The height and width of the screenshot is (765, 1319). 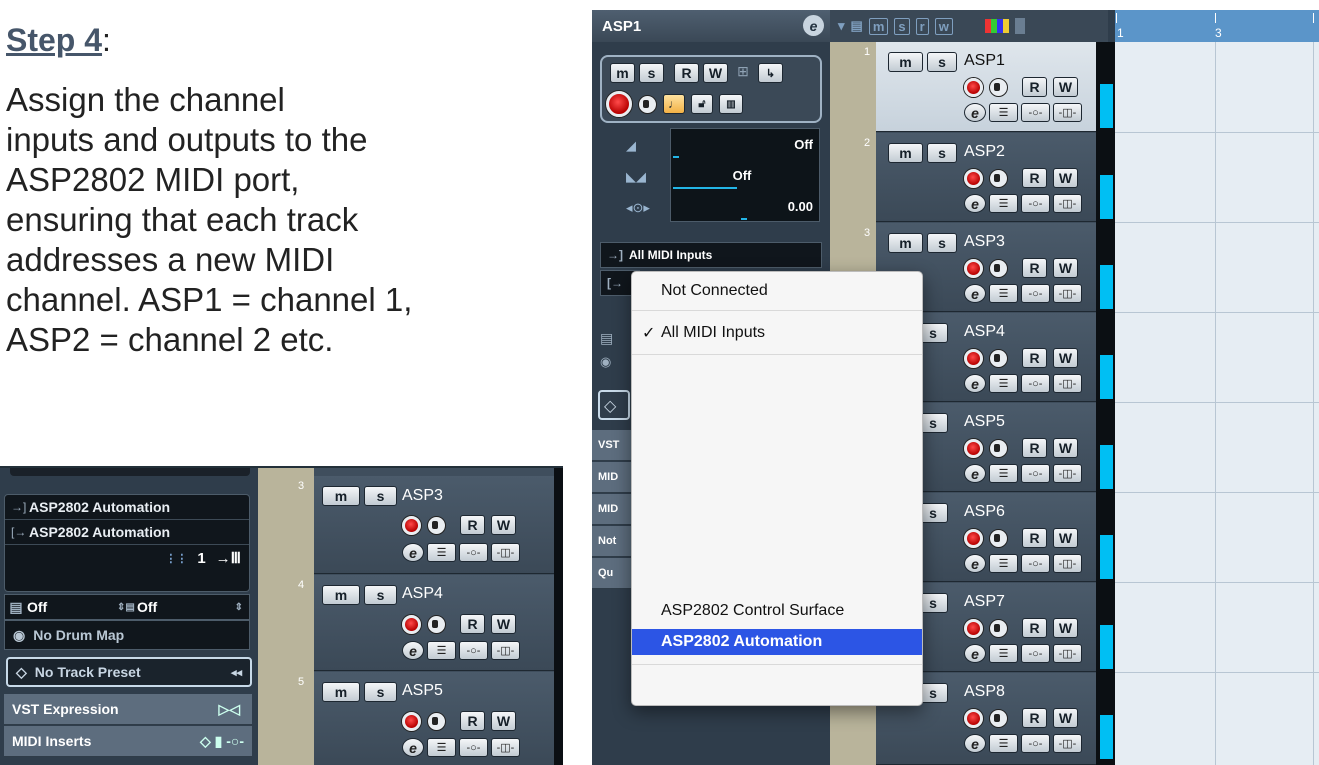 I want to click on output-routing-row: [→ ASP2802 Automation, so click(x=127, y=532).